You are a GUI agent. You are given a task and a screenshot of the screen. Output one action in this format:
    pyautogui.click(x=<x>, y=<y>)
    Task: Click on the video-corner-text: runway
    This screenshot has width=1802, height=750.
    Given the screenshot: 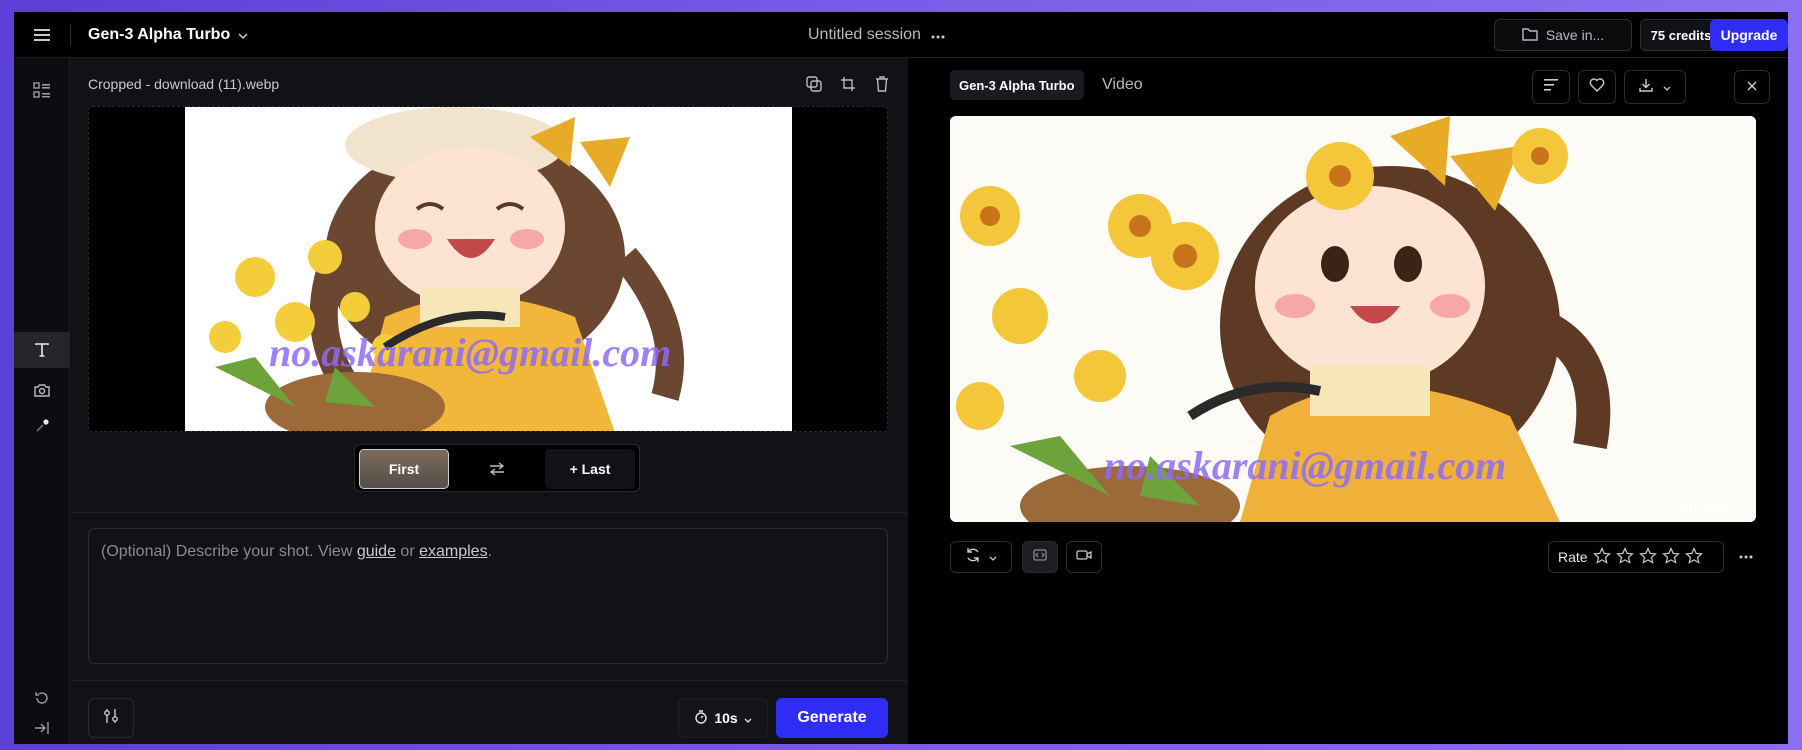 What is the action you would take?
    pyautogui.click(x=1704, y=508)
    